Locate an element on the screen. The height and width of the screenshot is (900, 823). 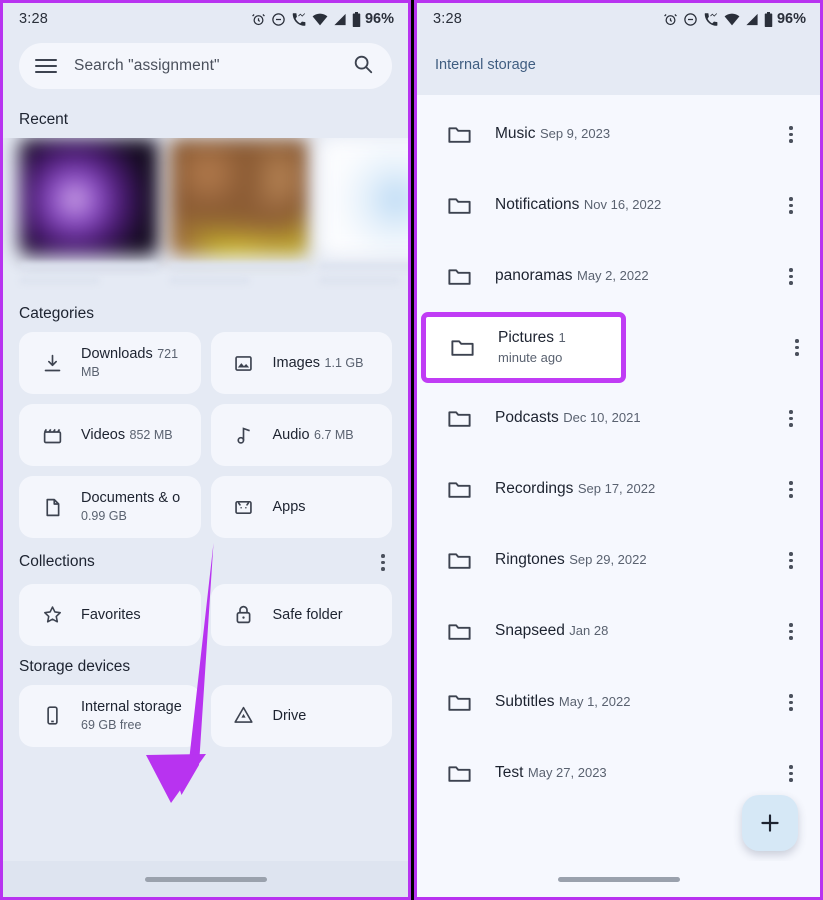
file-date: Dec 10, 2021 is located at coordinates (602, 418).